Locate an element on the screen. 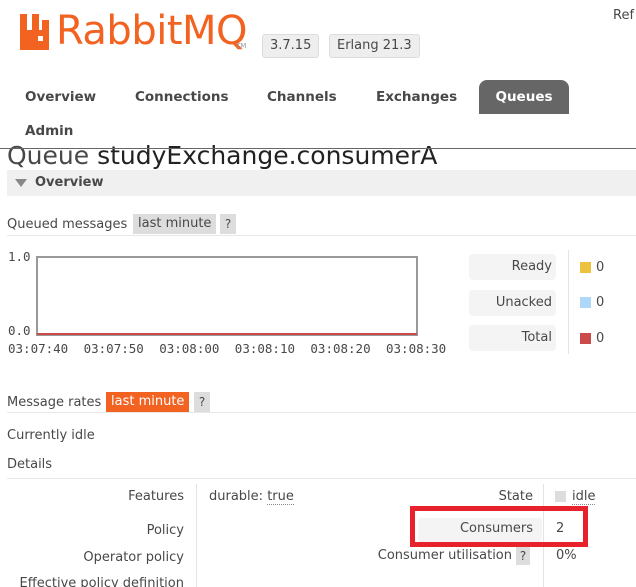 This screenshot has width=636, height=587. features-value: durable: true is located at coordinates (251, 497).